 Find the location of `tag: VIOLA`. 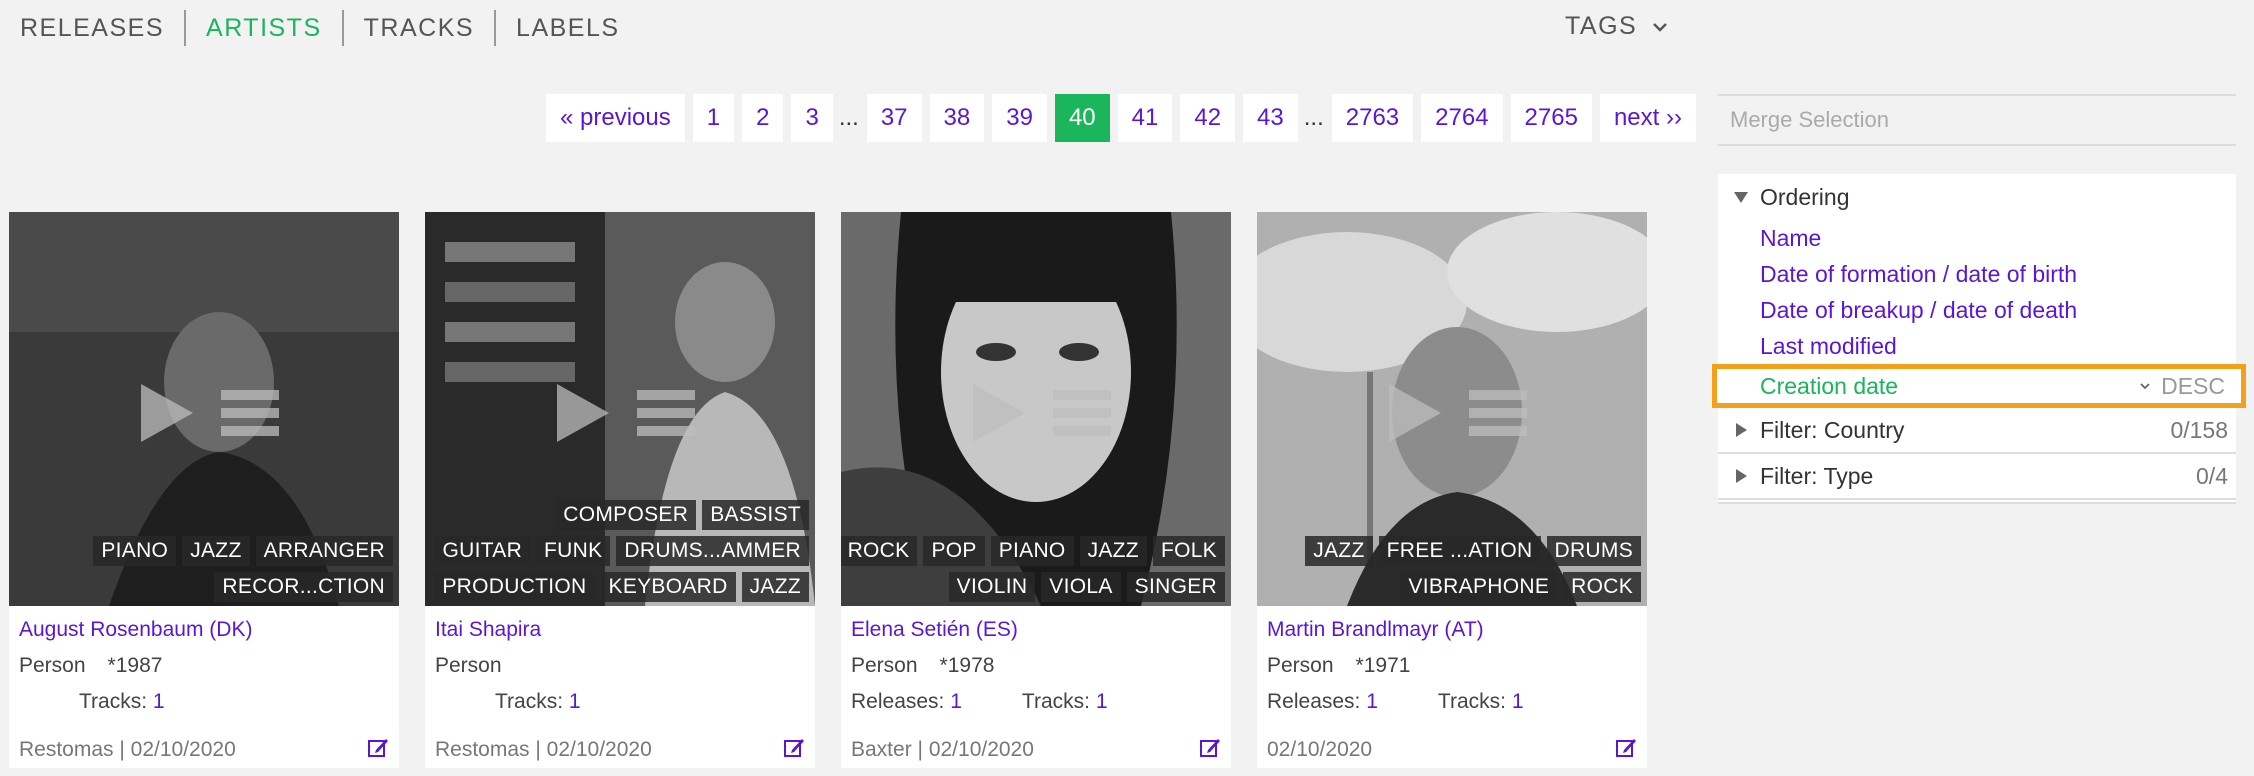

tag: VIOLA is located at coordinates (1081, 587).